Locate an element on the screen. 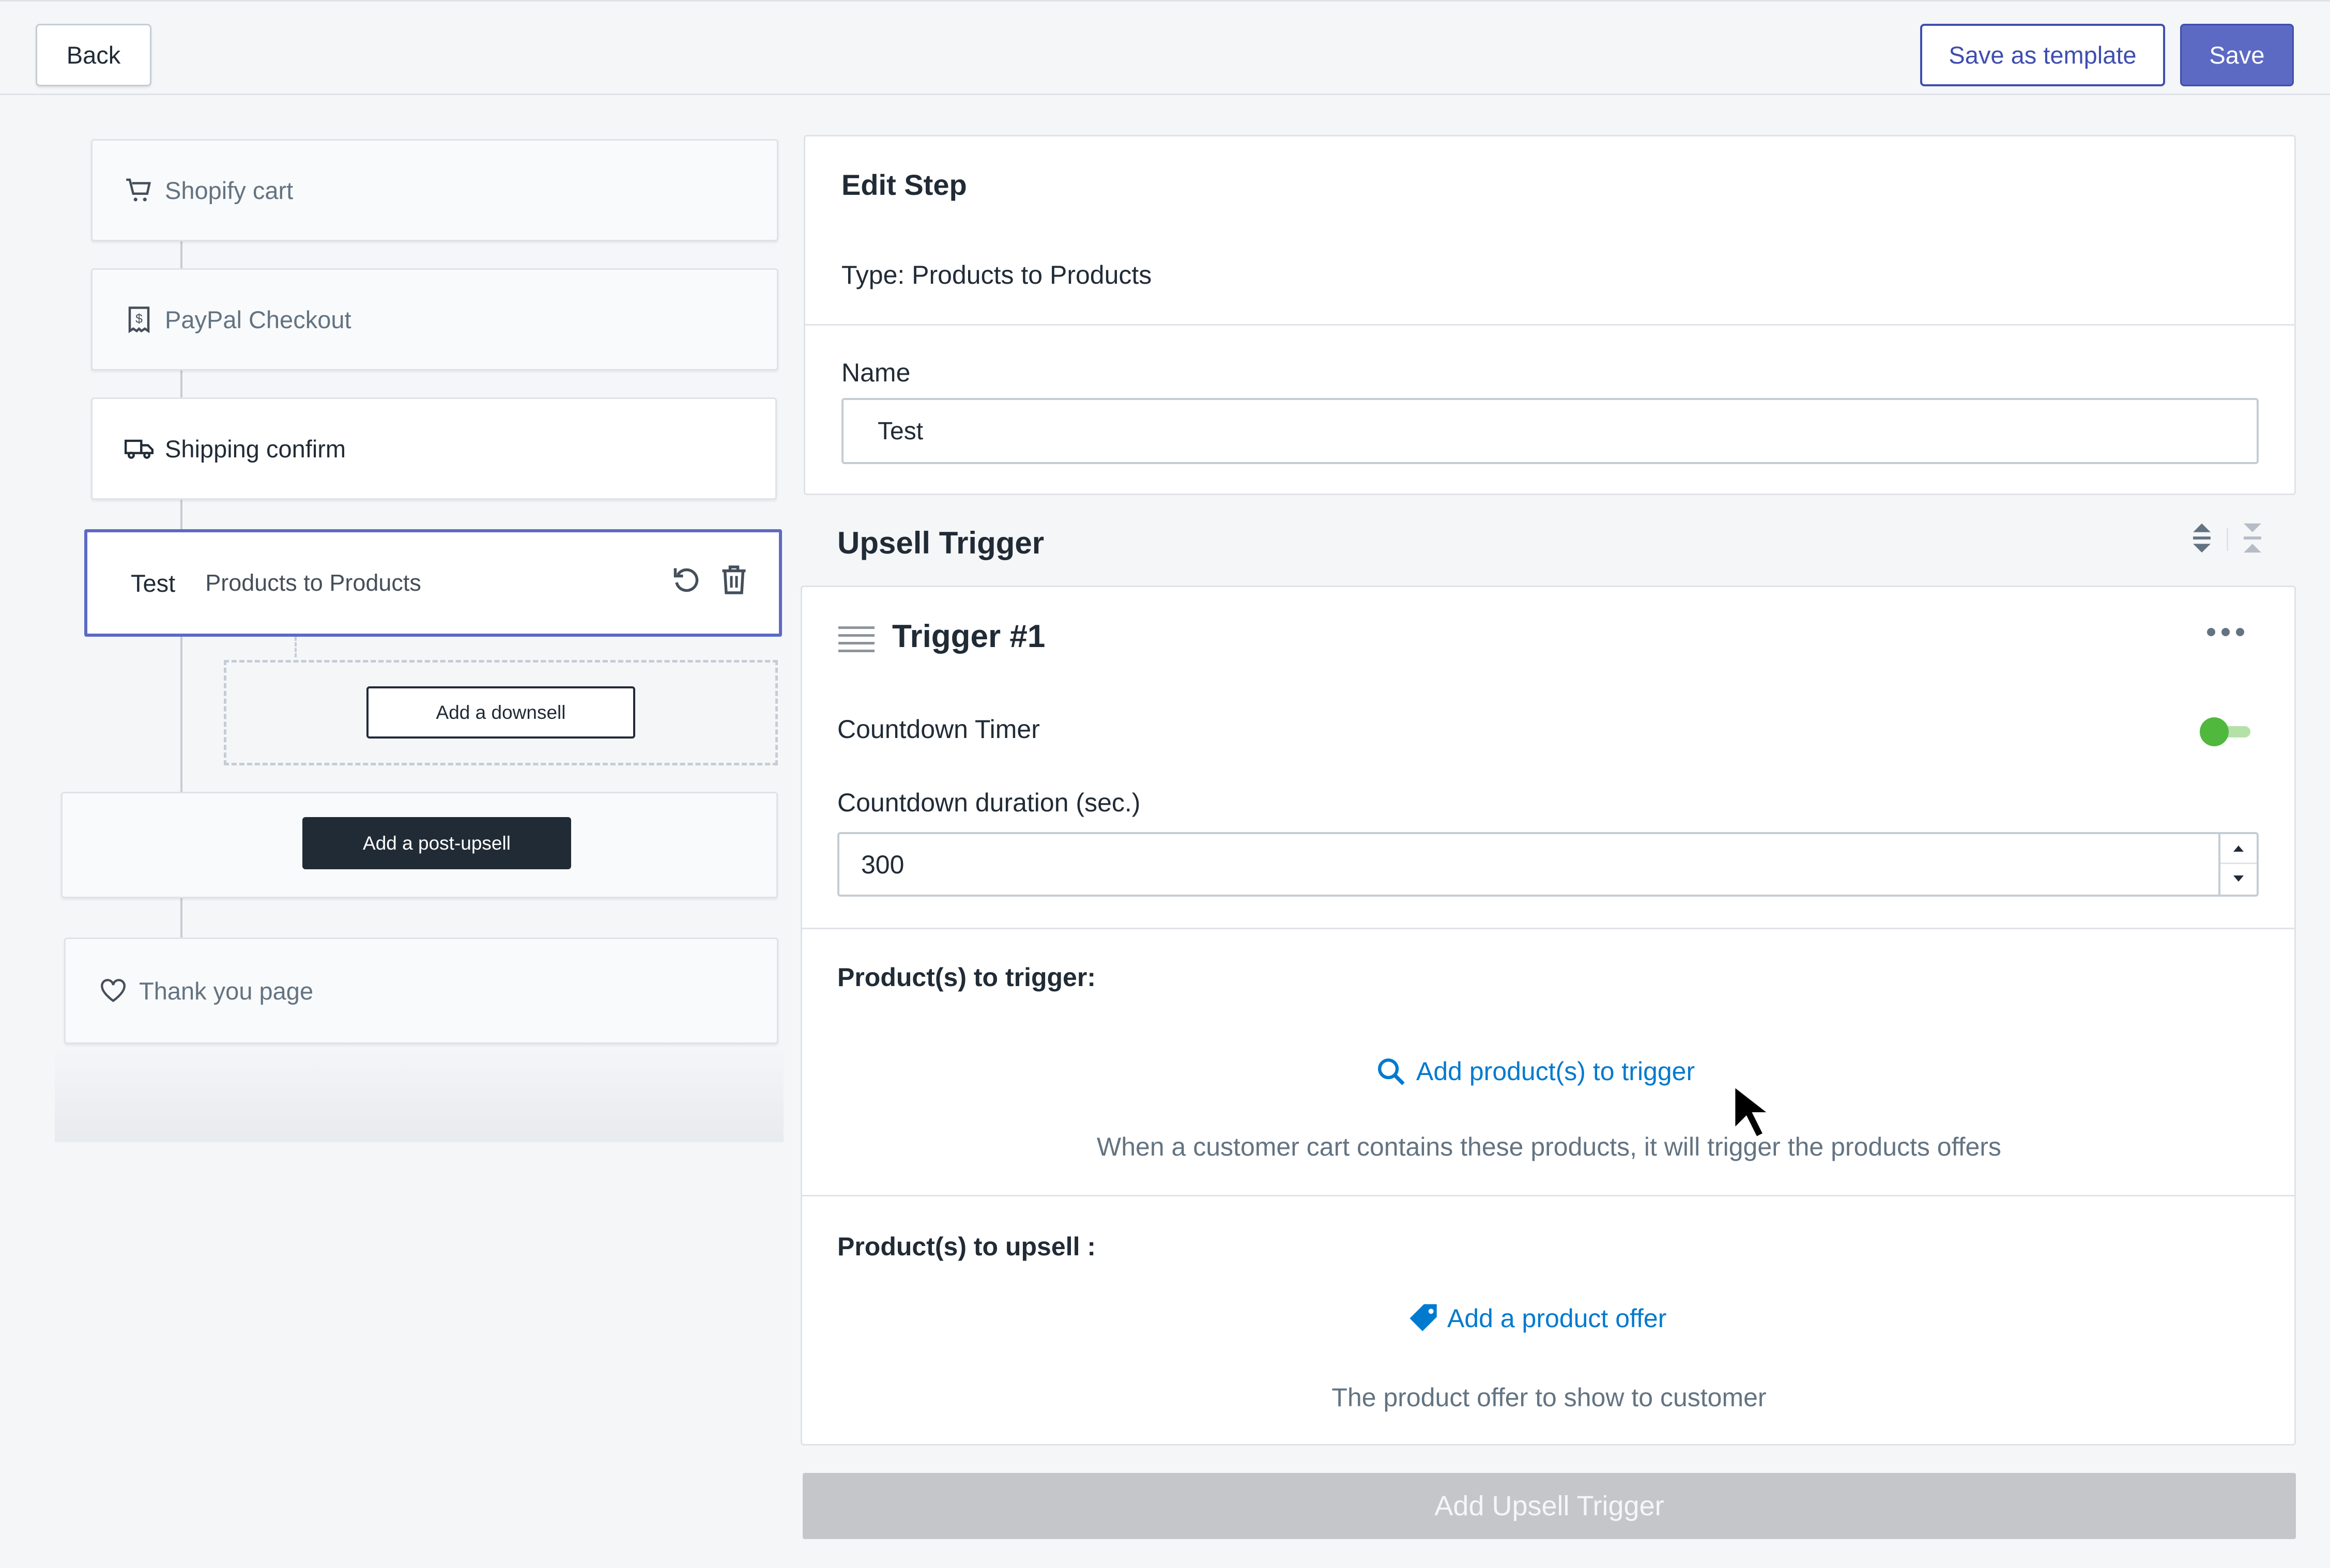  selected-step-type: Products to Products is located at coordinates (313, 583).